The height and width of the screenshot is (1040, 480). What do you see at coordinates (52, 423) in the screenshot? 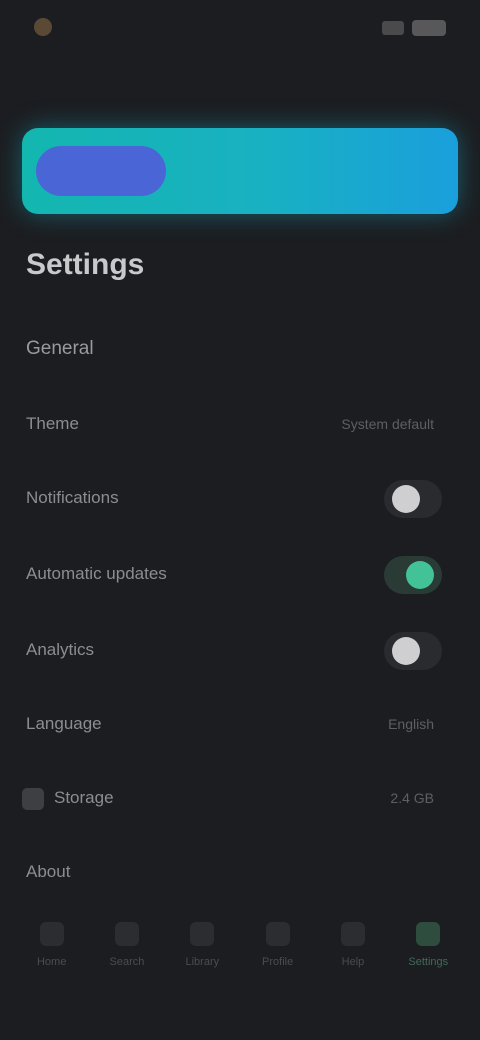
I see `row-label: Theme` at bounding box center [52, 423].